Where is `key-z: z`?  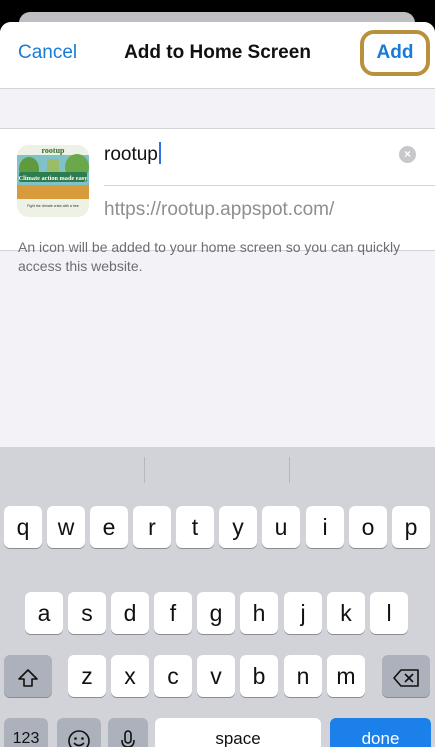
key-z: z is located at coordinates (87, 676).